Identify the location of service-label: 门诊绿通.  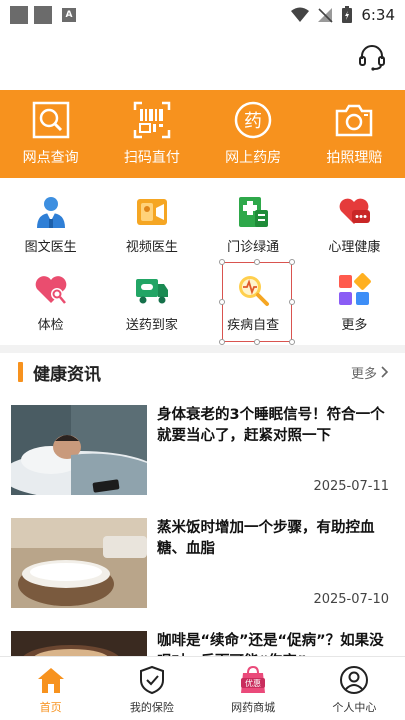
(253, 247).